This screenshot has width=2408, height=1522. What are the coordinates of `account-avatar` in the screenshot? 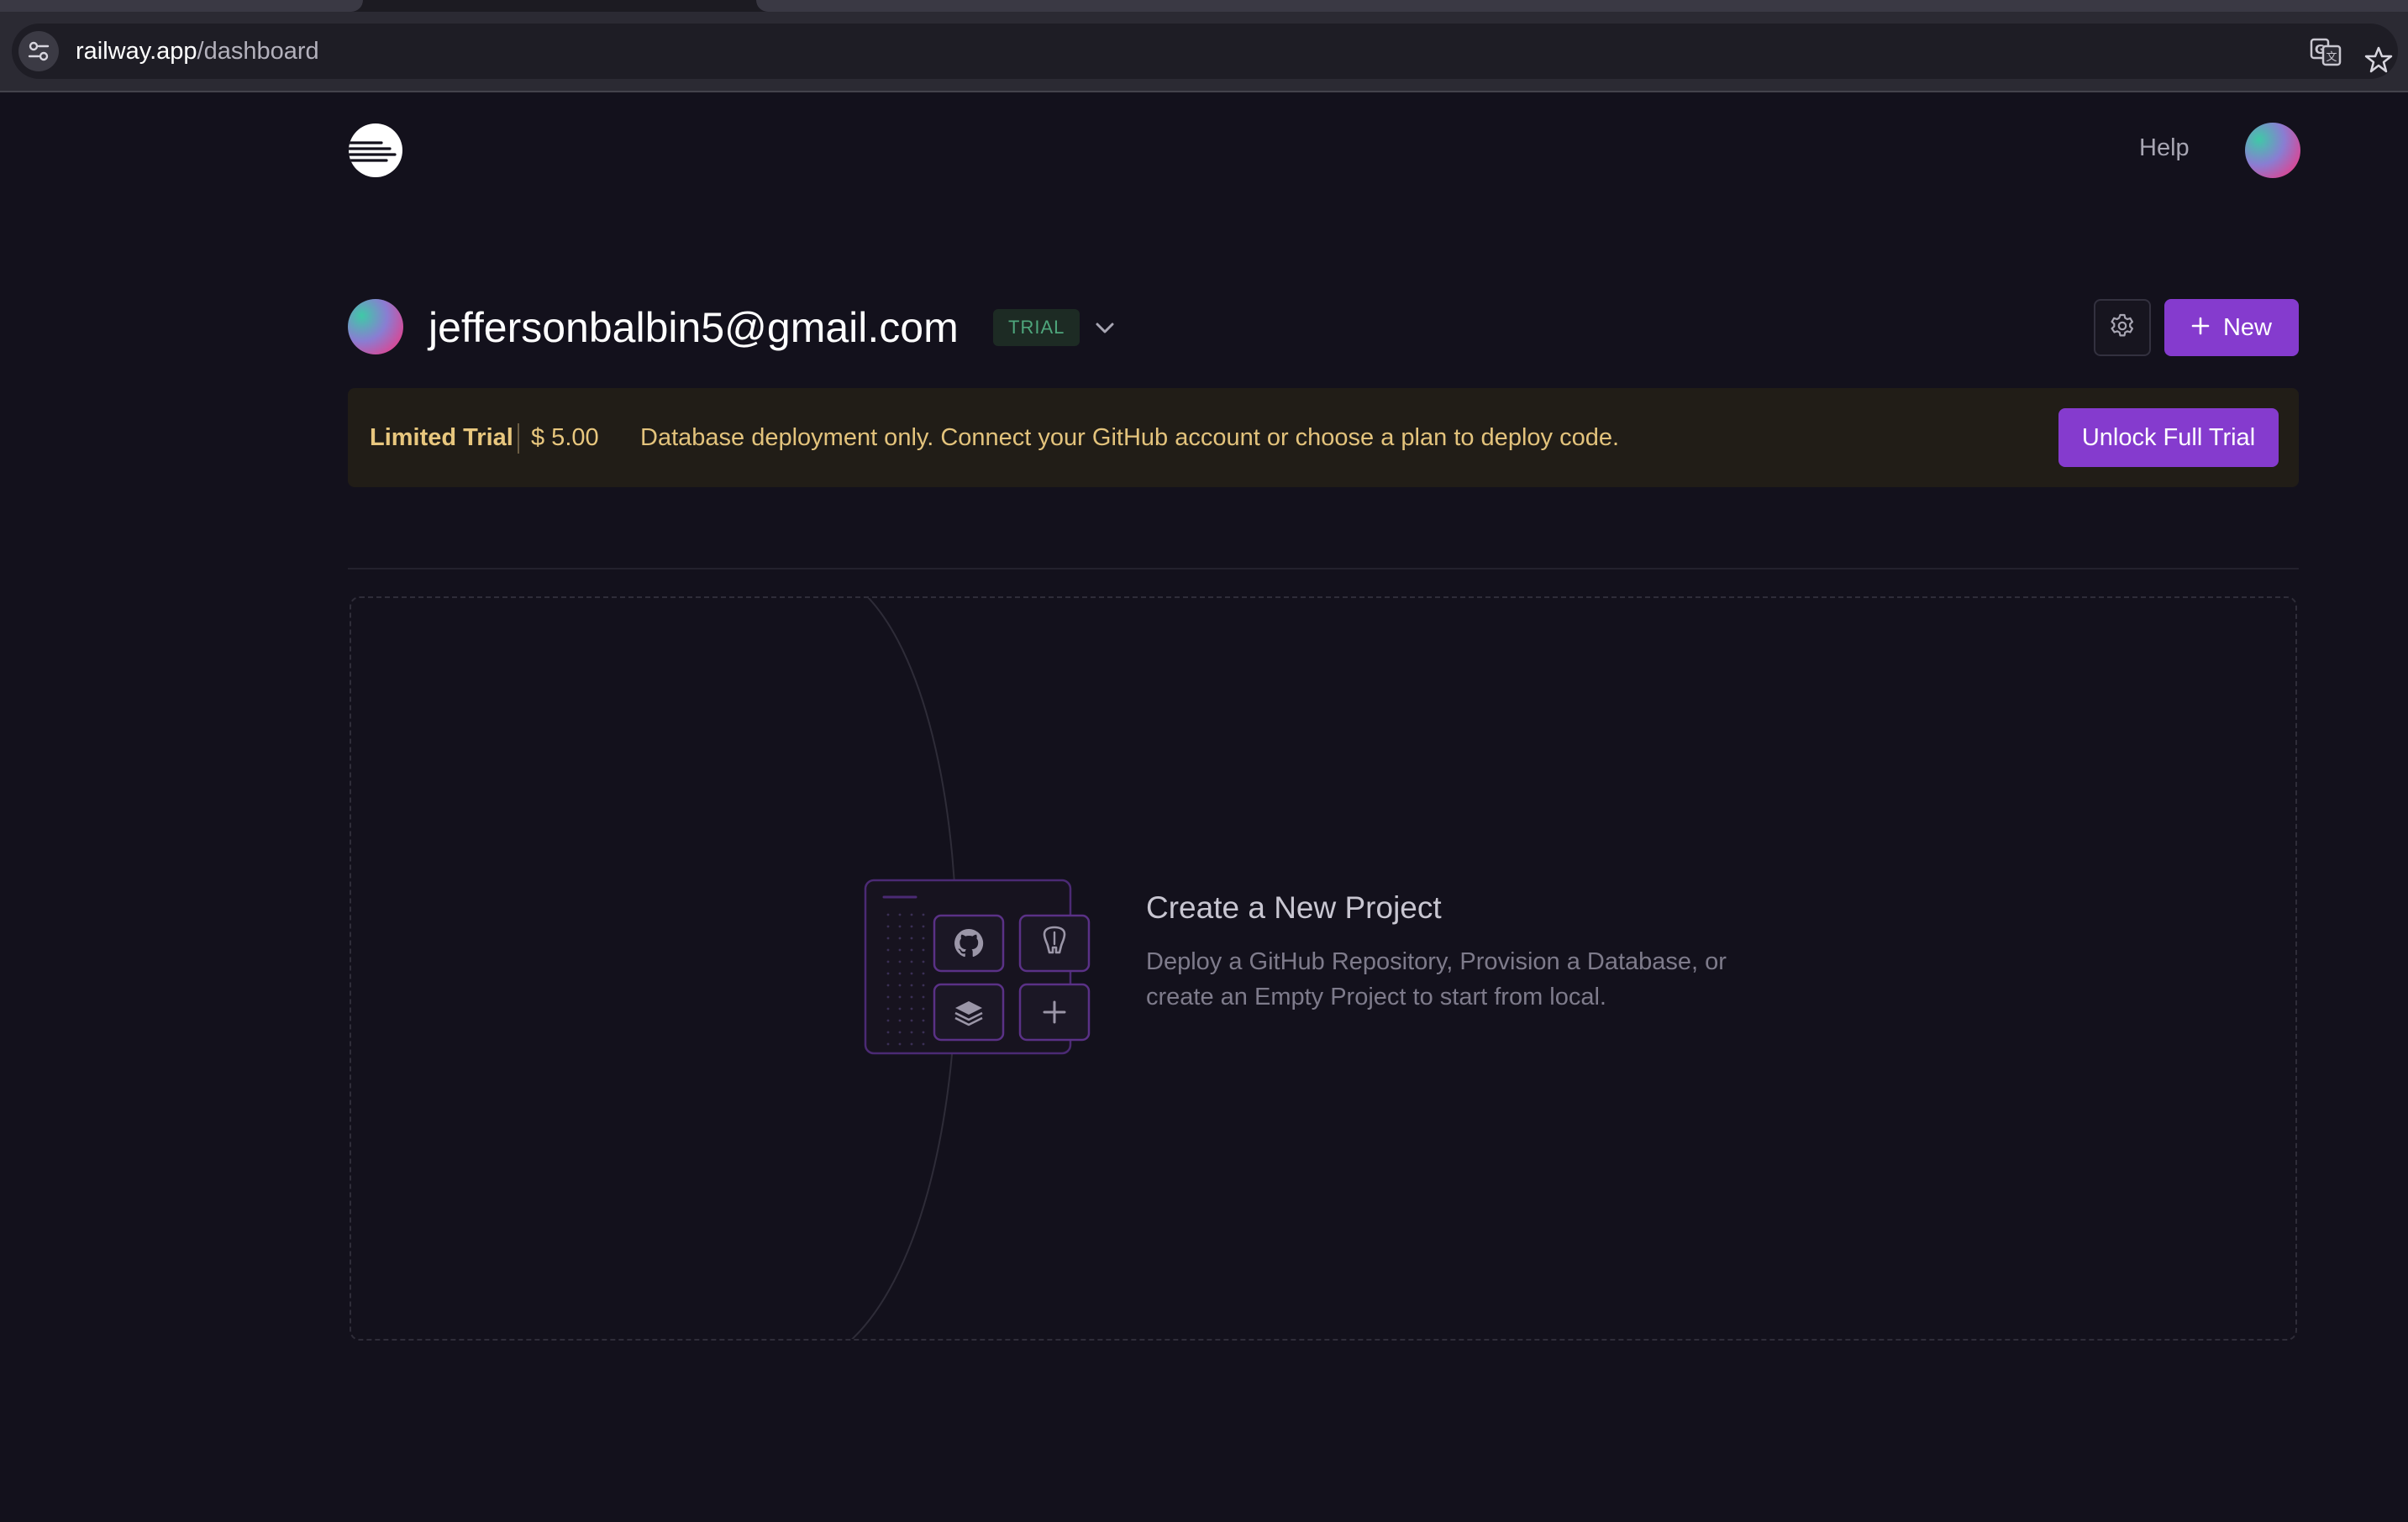 It's located at (376, 326).